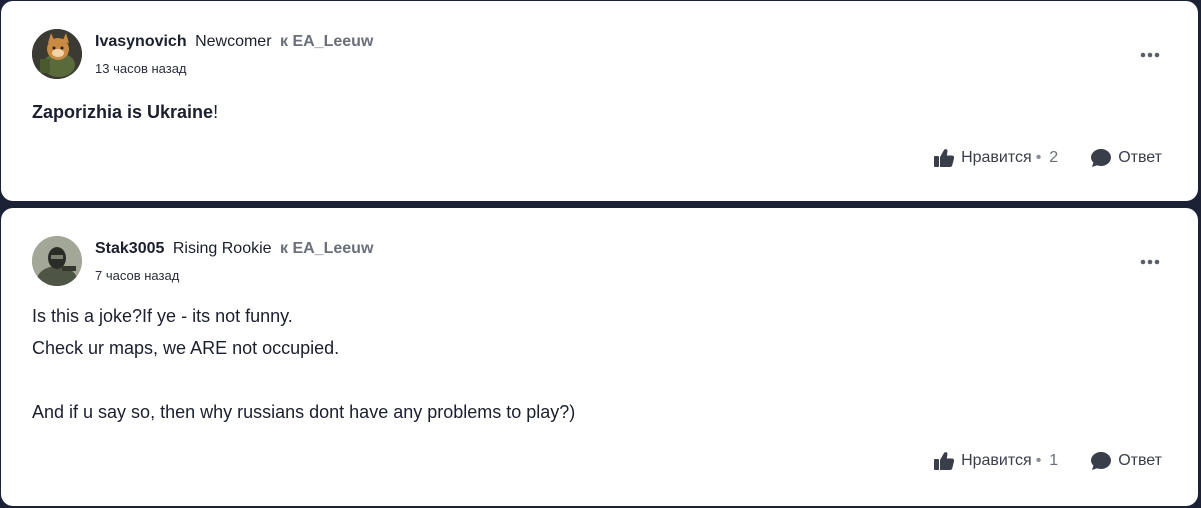  I want to click on comment-header: Stak3005 Rising Rookie к EA_Leeuw, so click(234, 249).